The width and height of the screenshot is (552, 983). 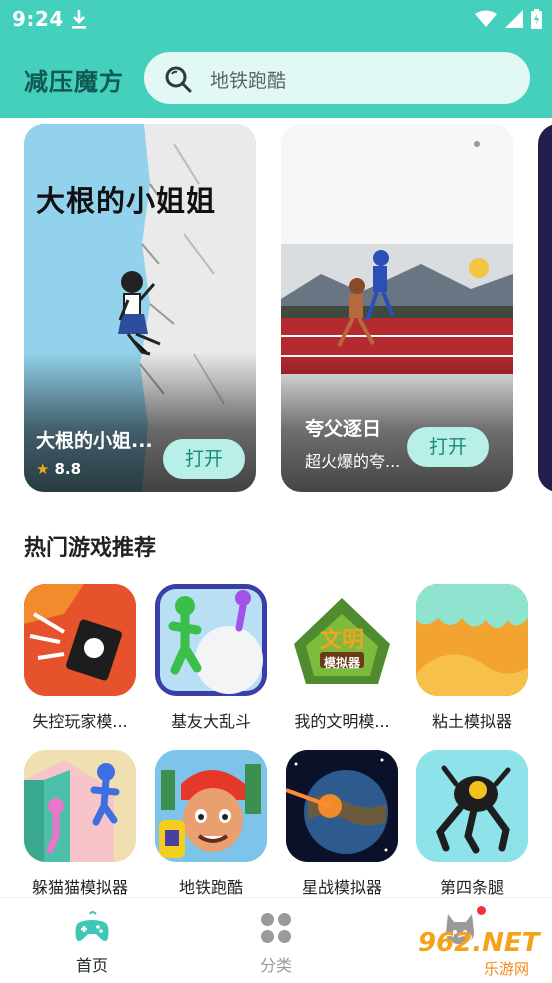 What do you see at coordinates (92, 928) in the screenshot?
I see `gamepad-icon` at bounding box center [92, 928].